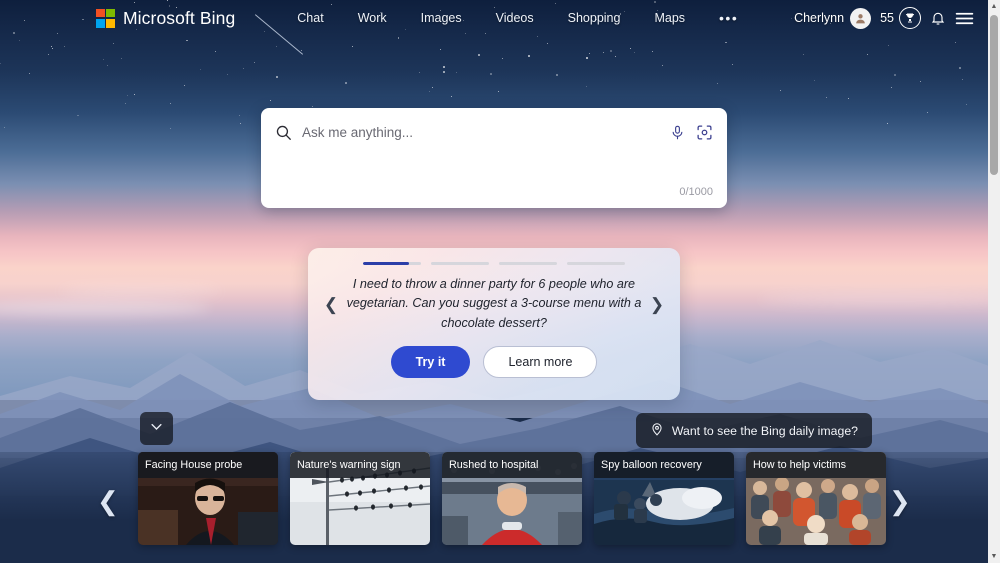 The height and width of the screenshot is (563, 1000). I want to click on user-account-button: Cherlynn, so click(833, 18).